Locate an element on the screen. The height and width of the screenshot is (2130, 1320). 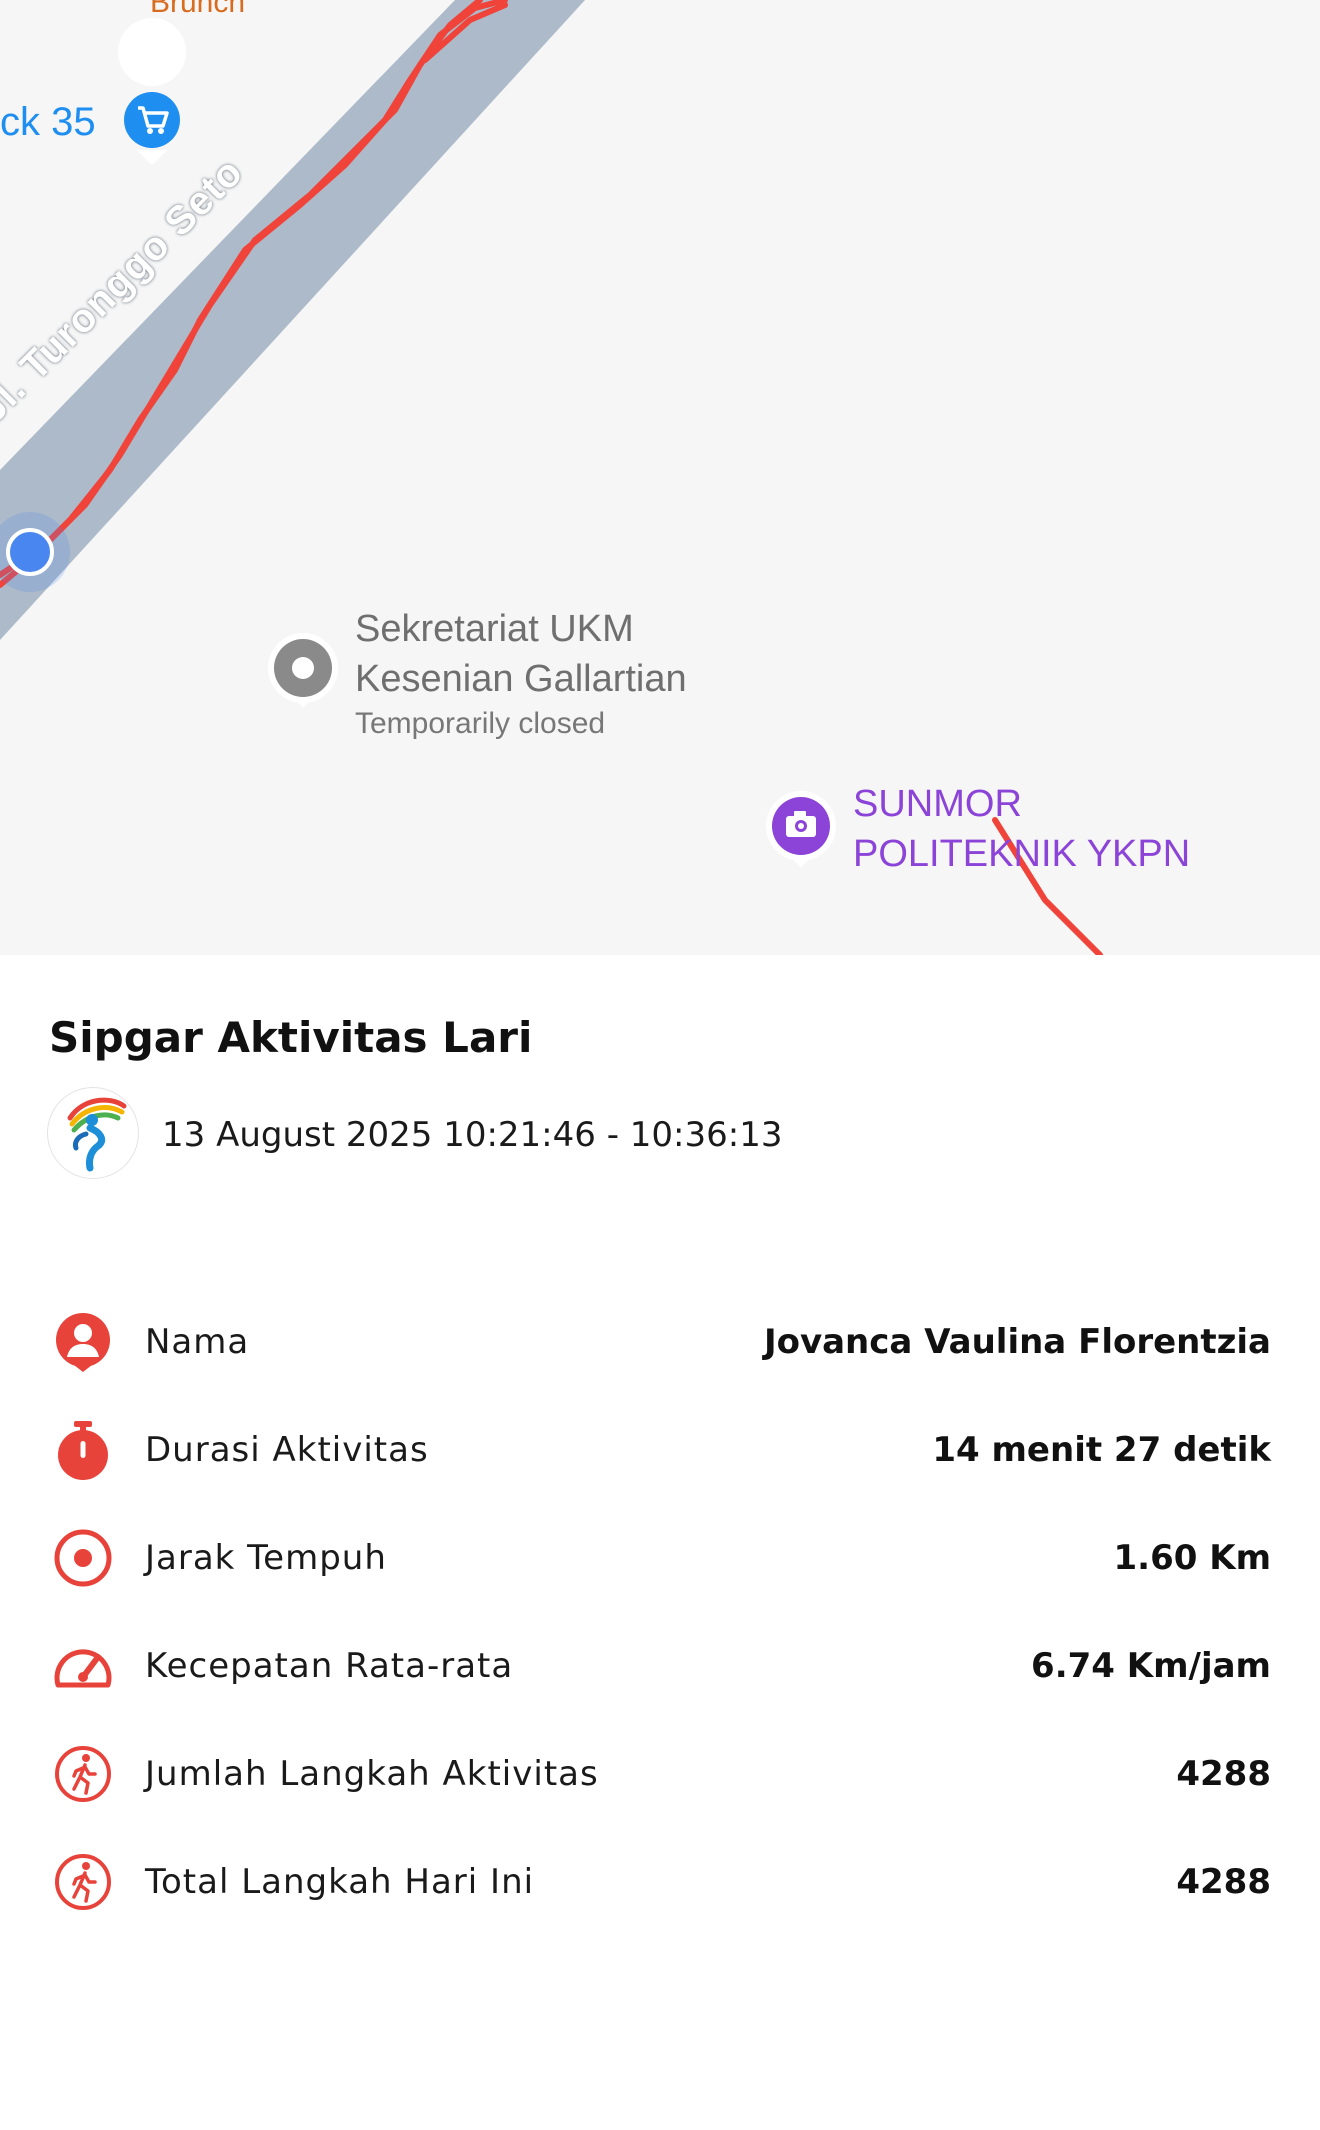
poi-sunmor-name-2: POLITEKNIK YKPN is located at coordinates (1021, 854).